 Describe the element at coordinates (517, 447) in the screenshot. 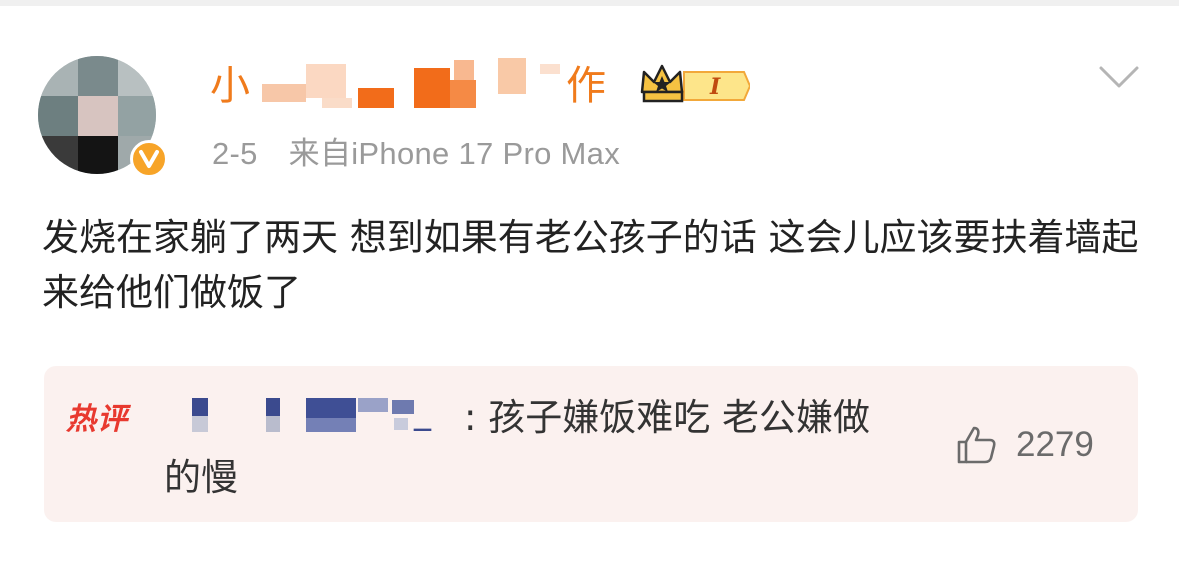

I see `hot-comment-text: : 孩子嫌饭难吃 老公嫌做的慢` at that location.